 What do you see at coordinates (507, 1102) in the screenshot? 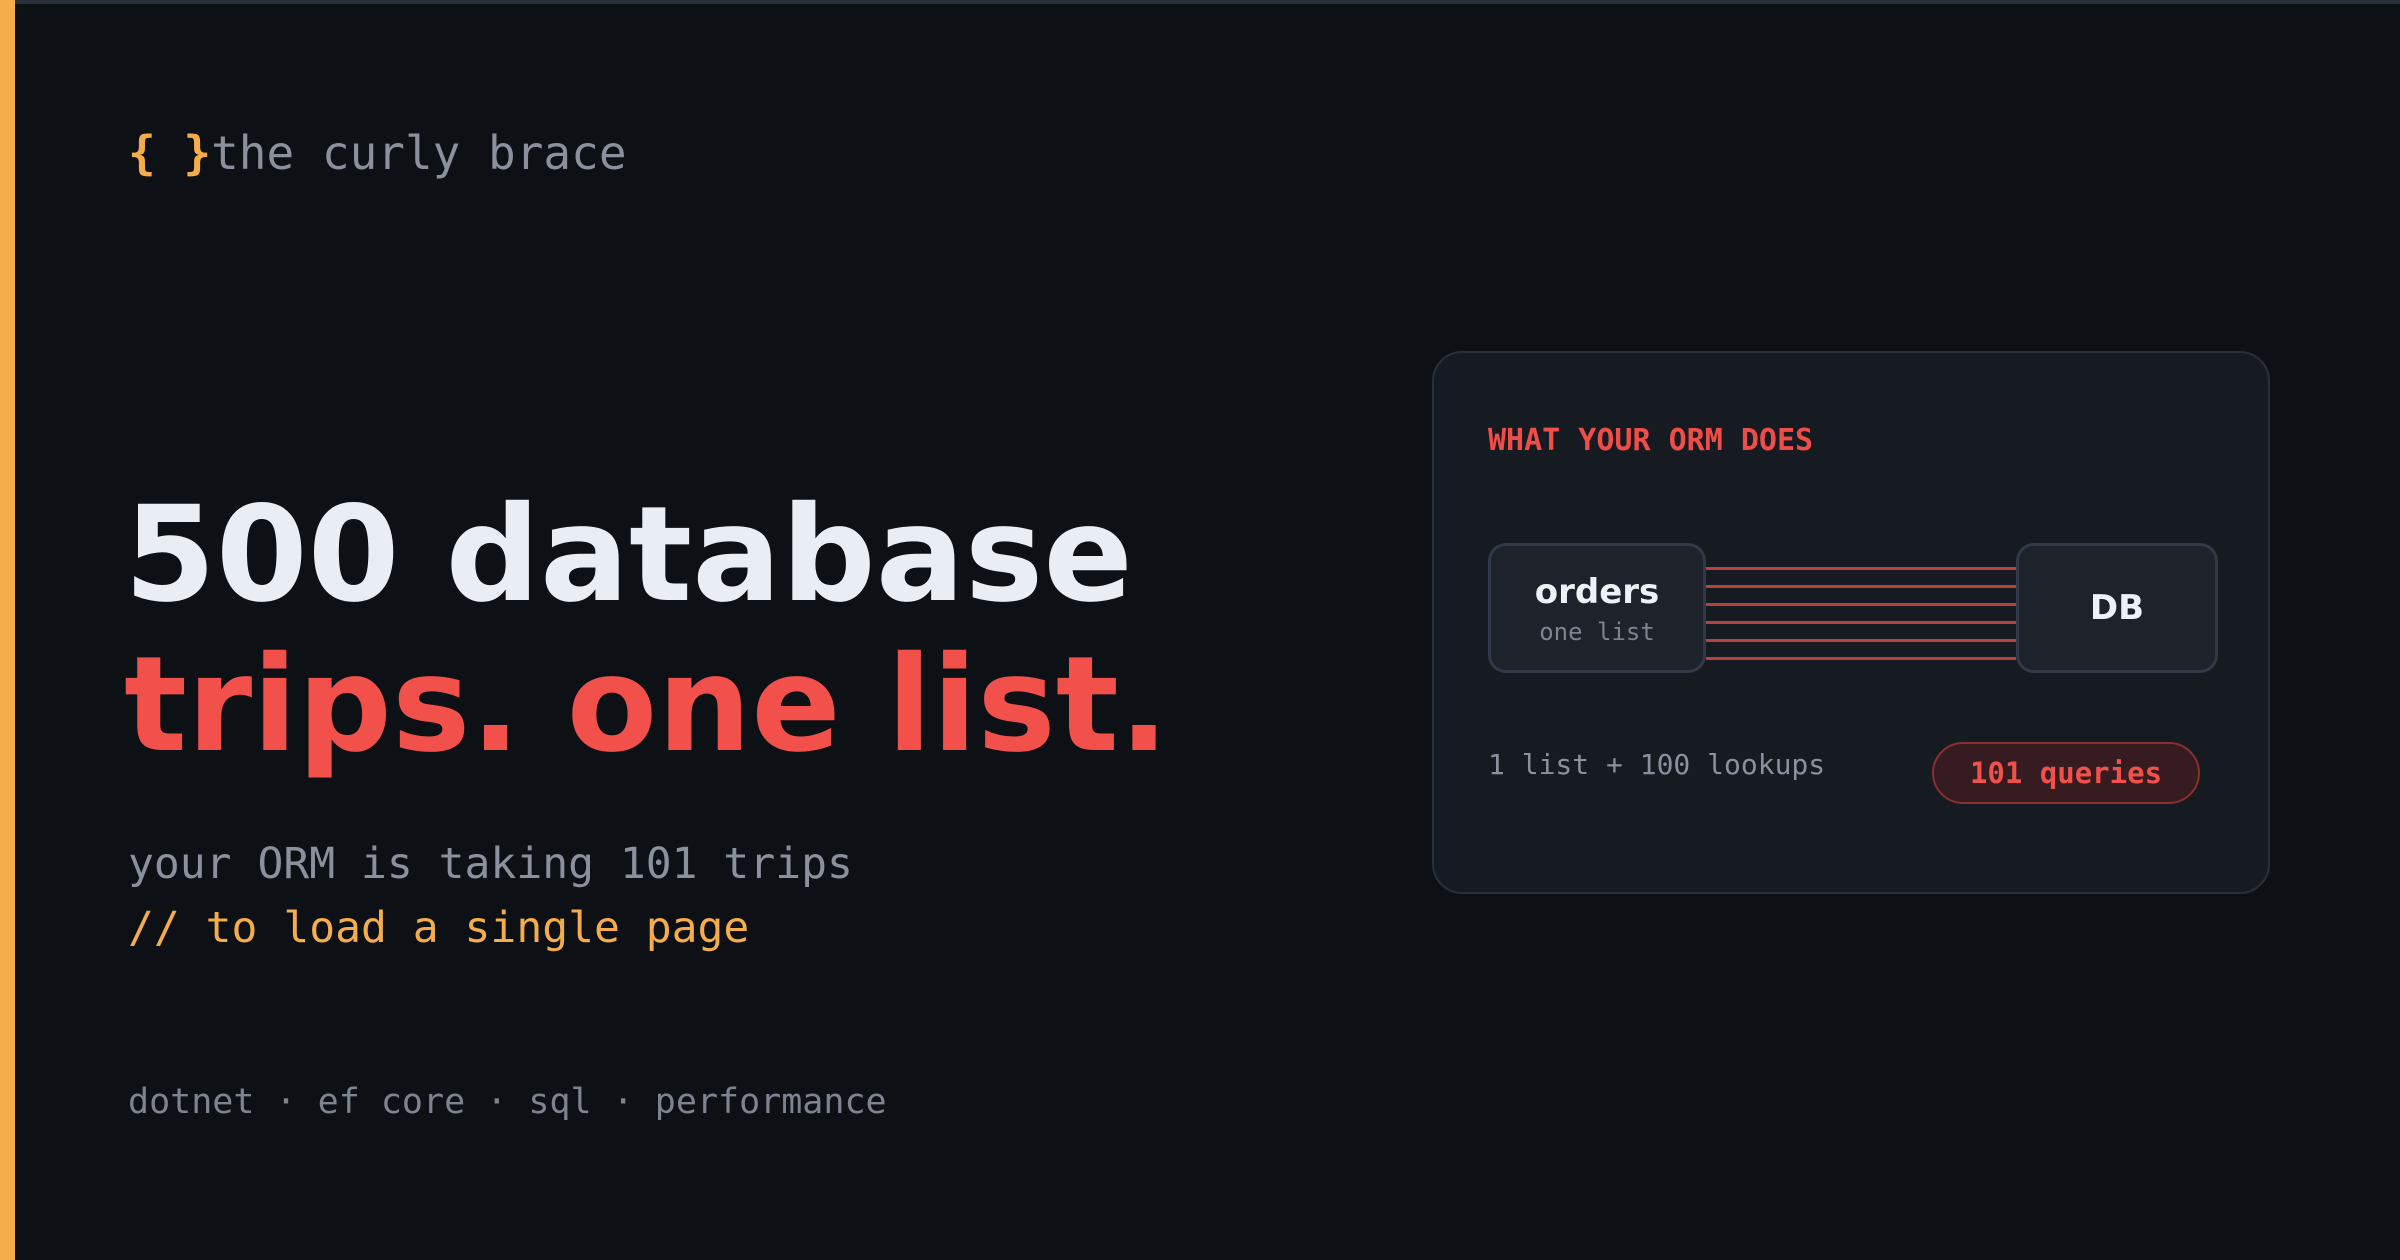
I see `topic-tags: dotnet · ef core · sql · performance` at bounding box center [507, 1102].